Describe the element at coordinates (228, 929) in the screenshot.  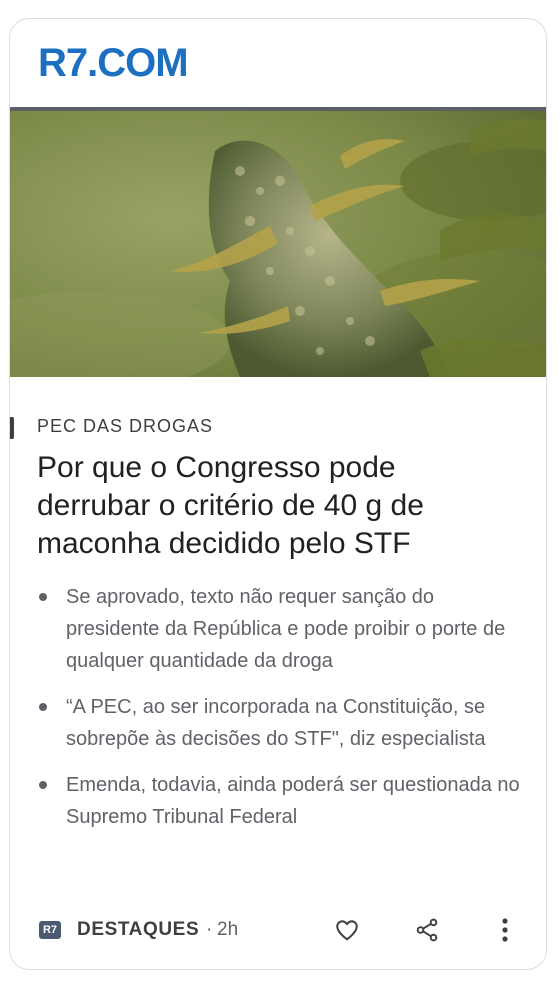
I see `publish-time: 2h` at that location.